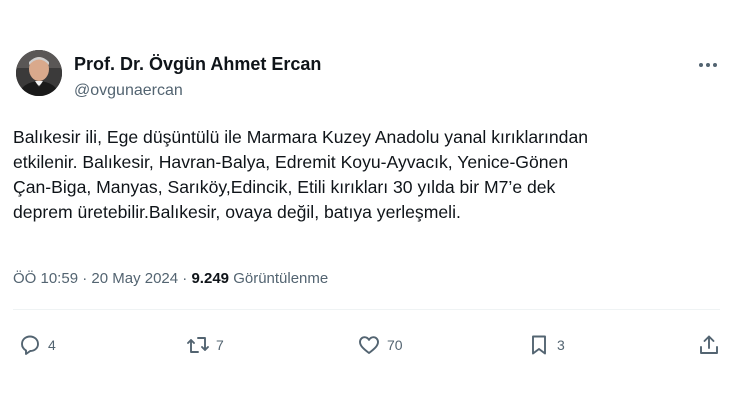  What do you see at coordinates (369, 345) in the screenshot?
I see `like-icon` at bounding box center [369, 345].